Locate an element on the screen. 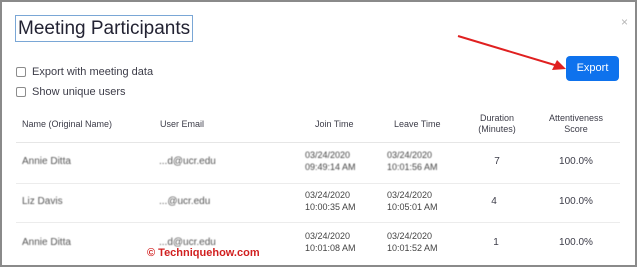 Image resolution: width=637 pixels, height=267 pixels. participant-email: ...d@ucr.edu is located at coordinates (187, 161).